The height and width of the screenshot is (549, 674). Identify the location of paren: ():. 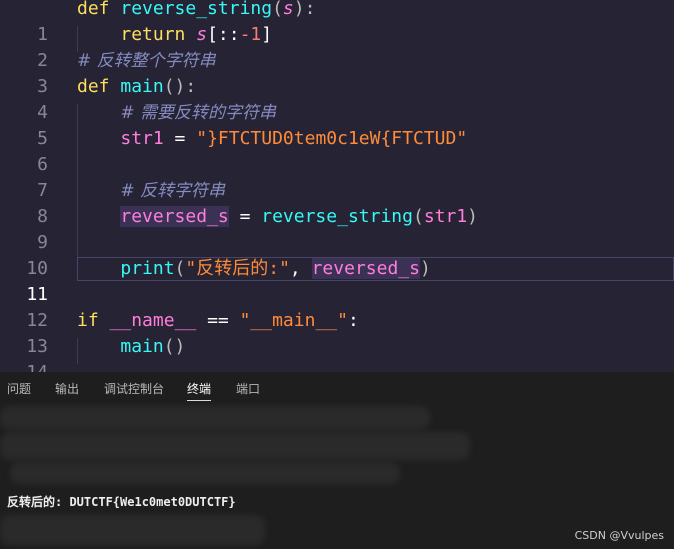
(180, 86).